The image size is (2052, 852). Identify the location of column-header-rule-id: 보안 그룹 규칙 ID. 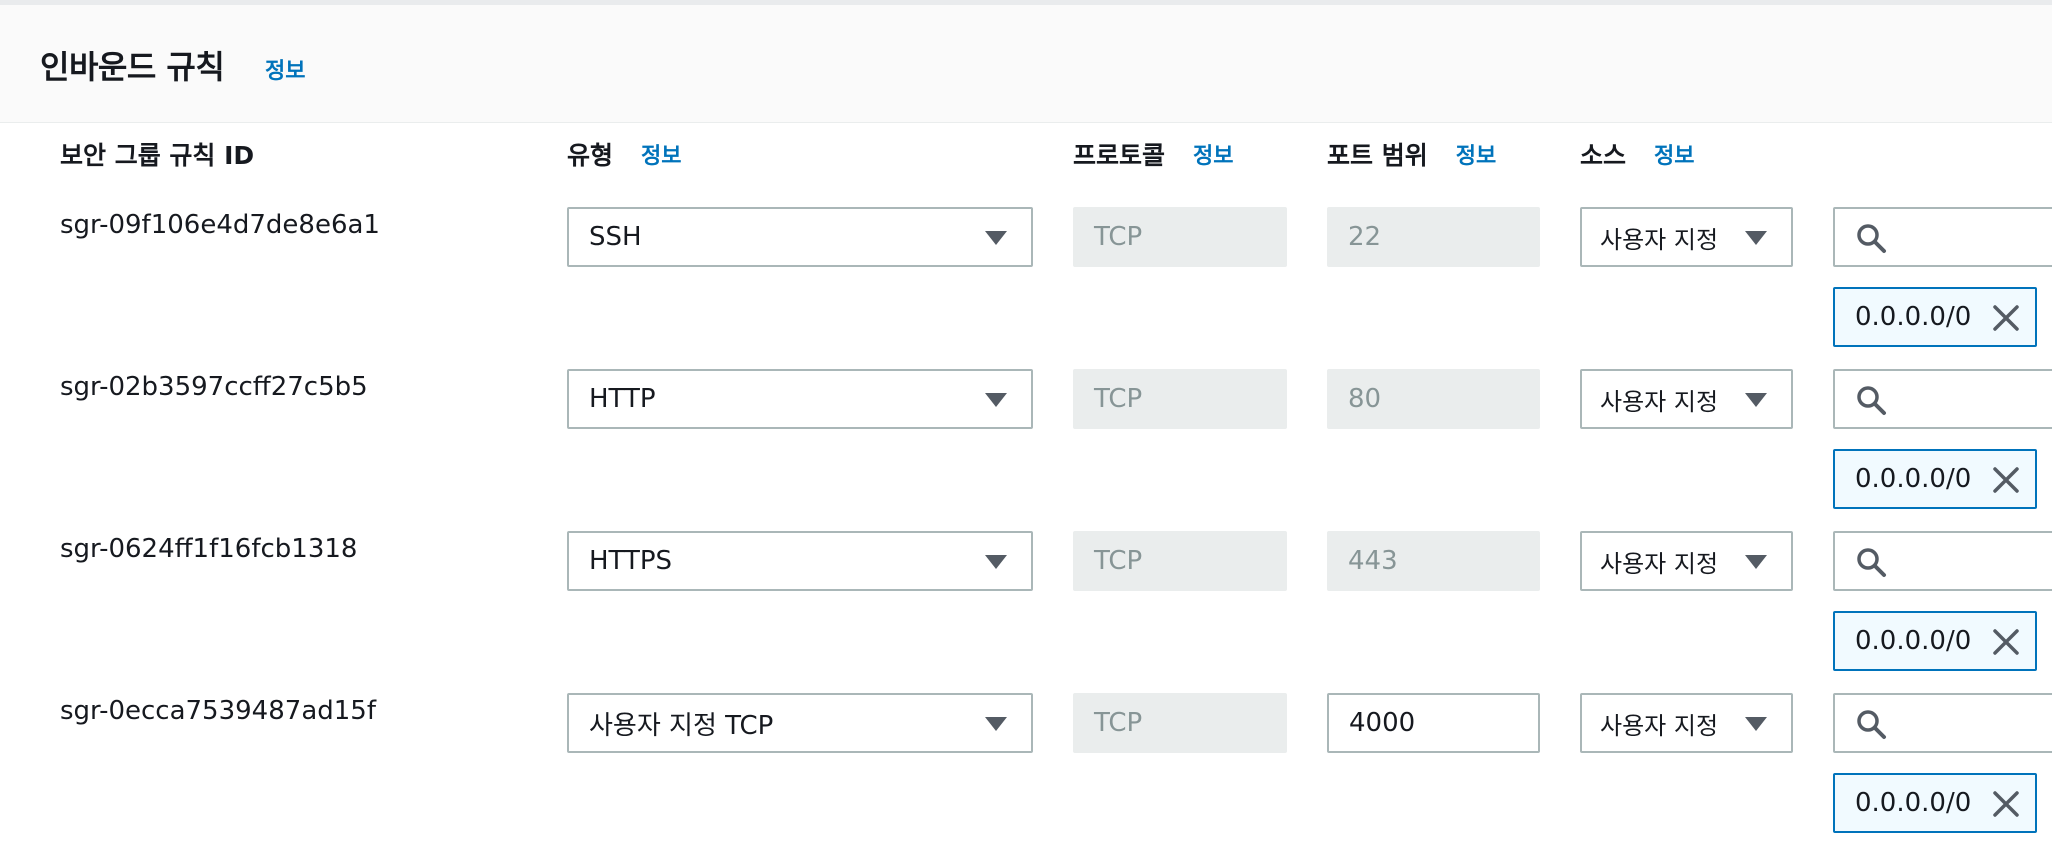
(157, 154).